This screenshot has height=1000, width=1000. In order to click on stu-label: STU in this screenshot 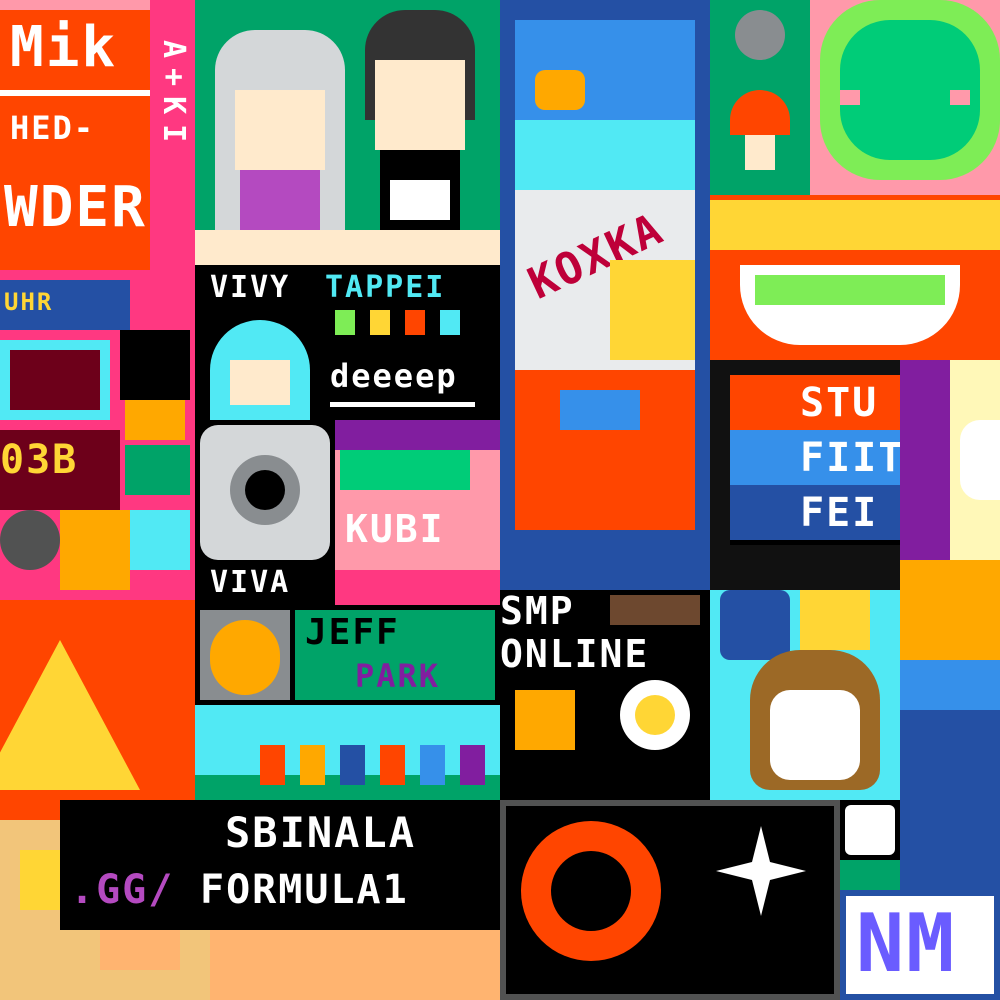, I will do `click(839, 403)`.